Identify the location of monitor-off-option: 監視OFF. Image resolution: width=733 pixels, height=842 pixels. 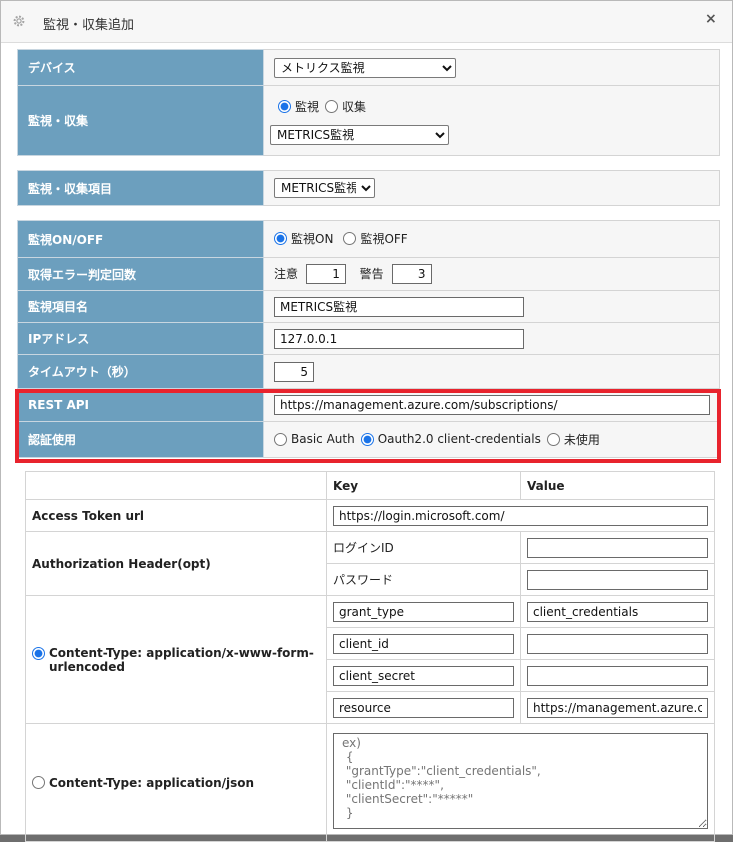
(375, 238).